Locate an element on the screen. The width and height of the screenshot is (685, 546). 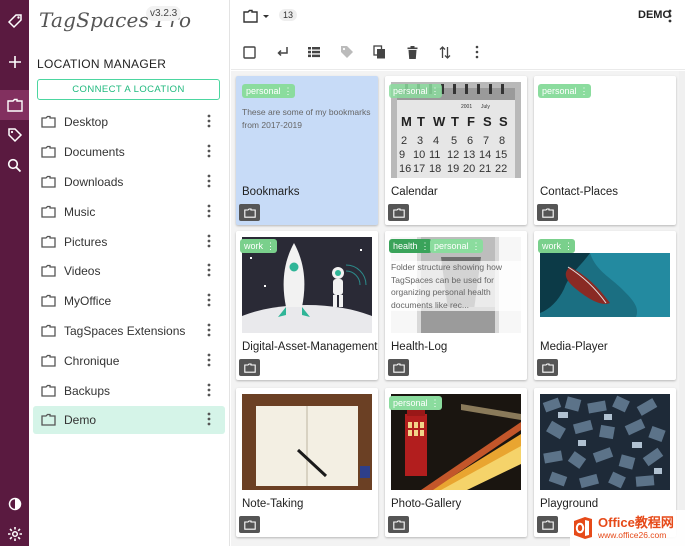
location-name: Documents is located at coordinates (94, 152).